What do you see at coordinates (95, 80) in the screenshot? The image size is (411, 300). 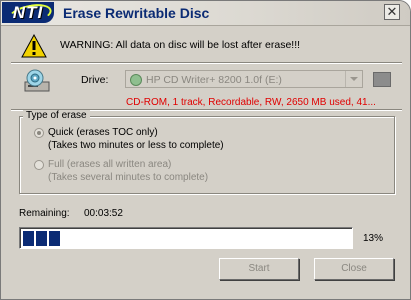 I see `drive-label: Drive:` at bounding box center [95, 80].